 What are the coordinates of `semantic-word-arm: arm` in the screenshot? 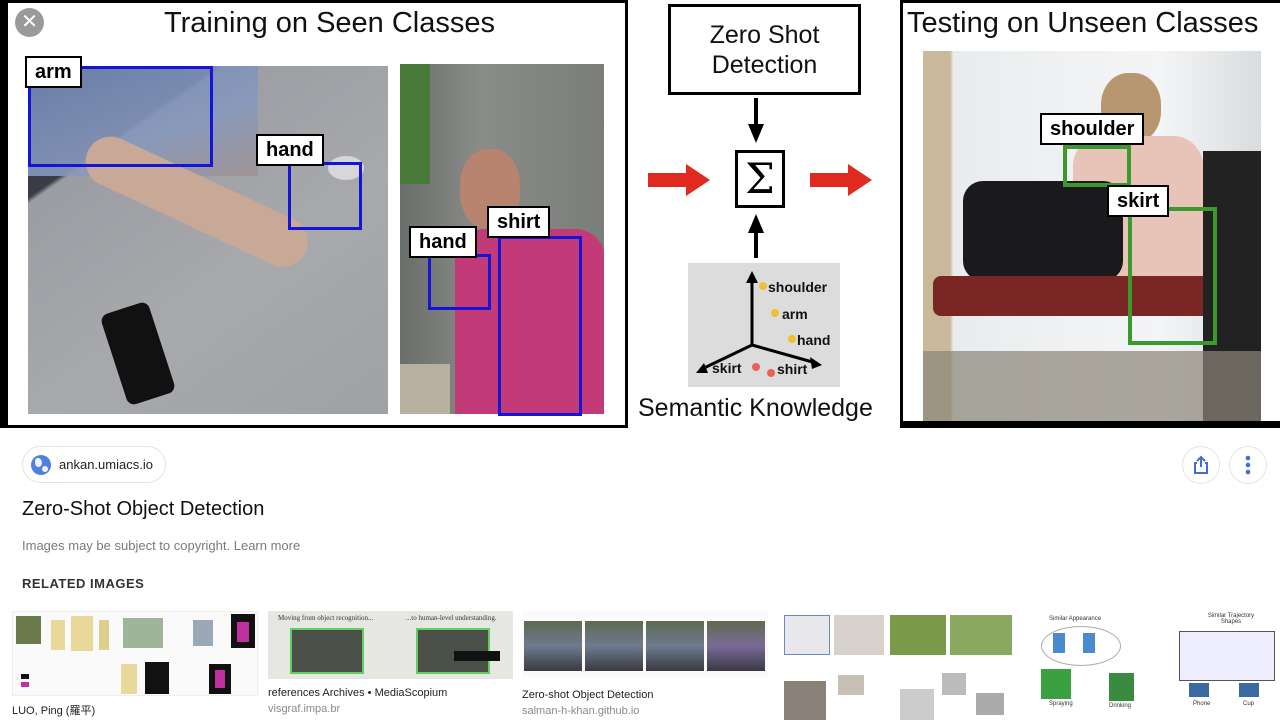 It's located at (795, 314).